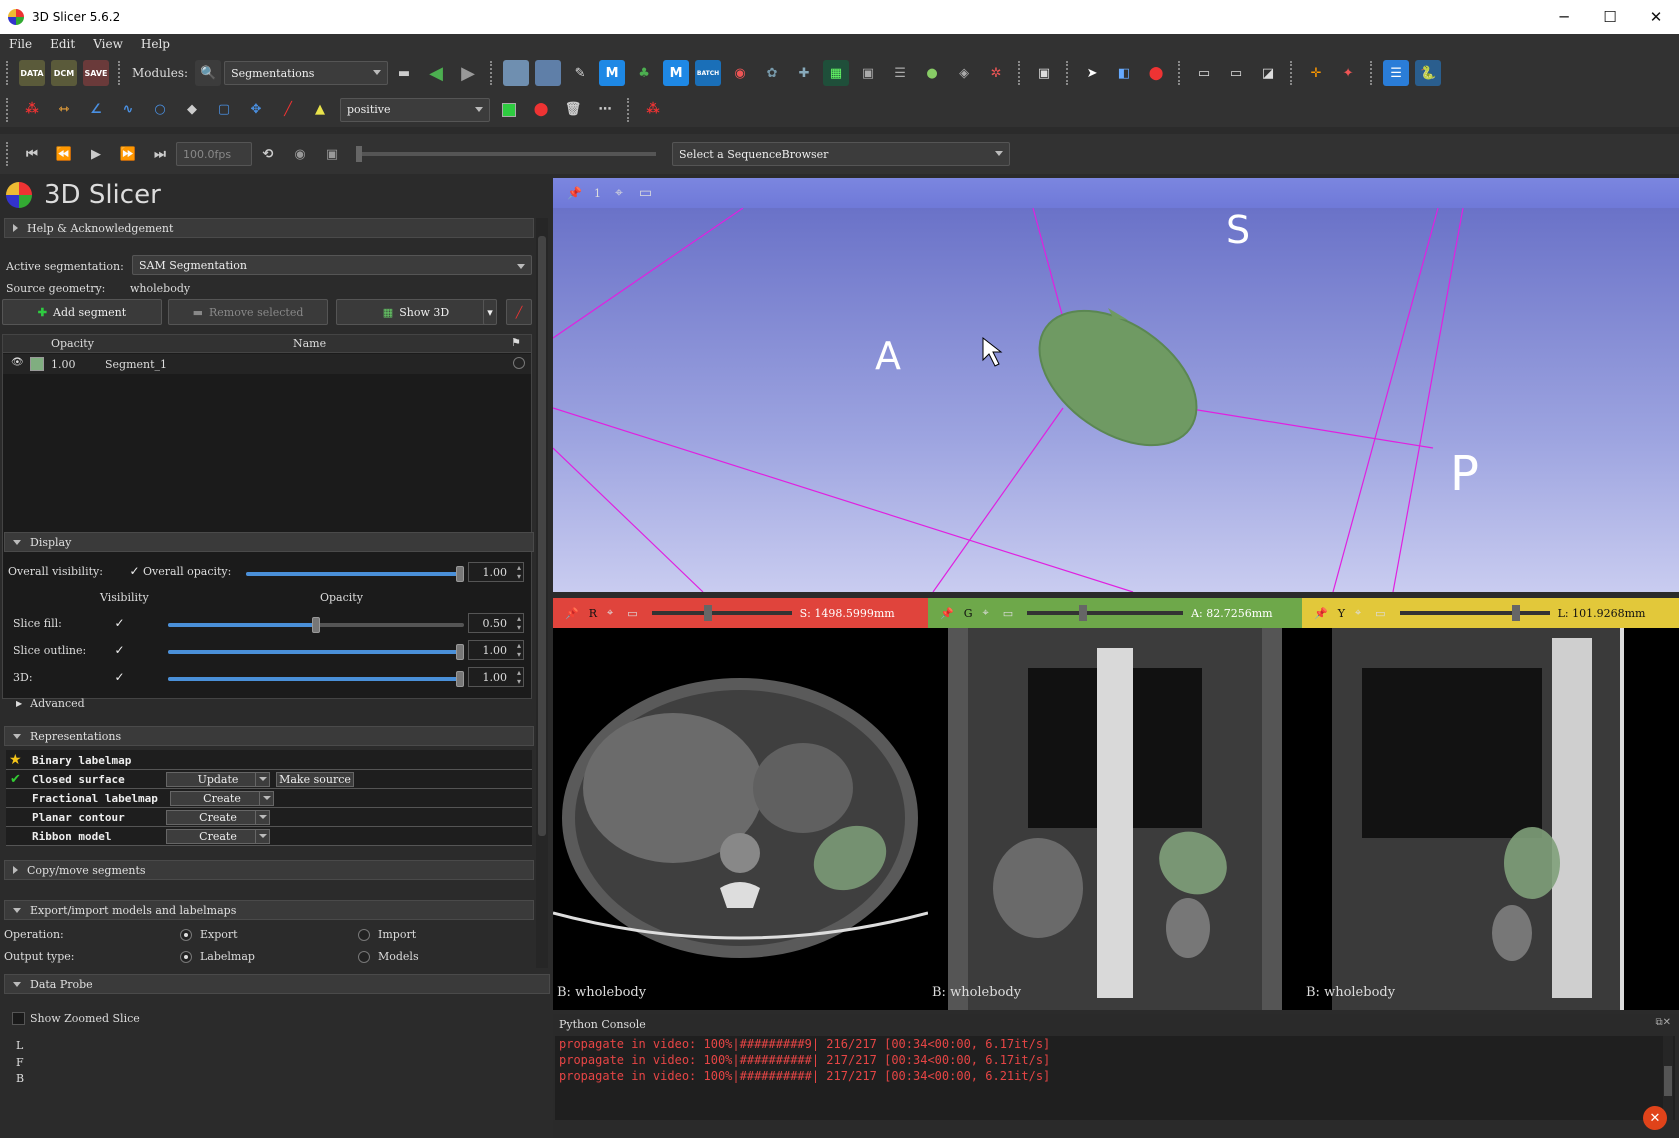 The height and width of the screenshot is (1138, 1679). Describe the element at coordinates (267, 364) in the screenshot. I see `table-row: 👁 1.00 Segment_1` at that location.